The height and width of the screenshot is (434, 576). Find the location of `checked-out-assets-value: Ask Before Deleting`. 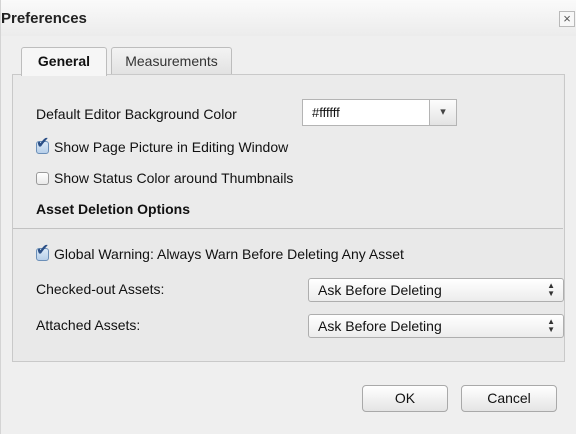

checked-out-assets-value: Ask Before Deleting is located at coordinates (380, 290).